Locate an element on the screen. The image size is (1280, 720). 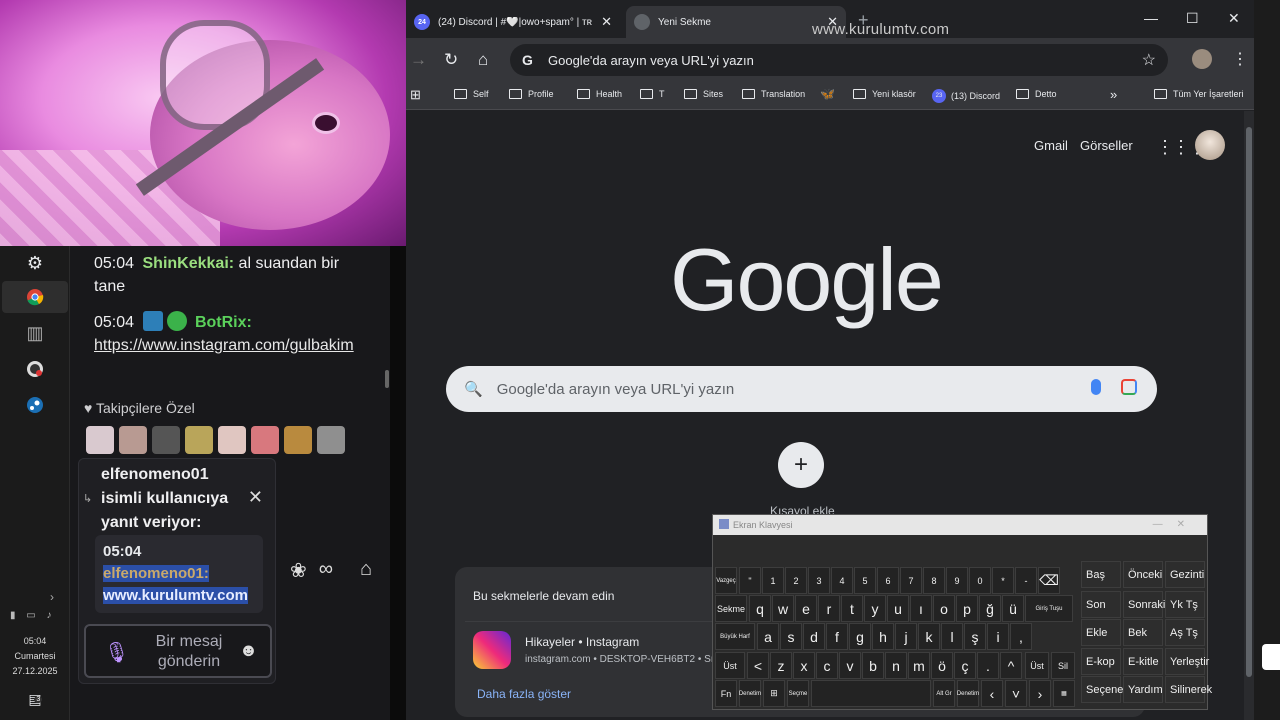
key-tab: Sekme is located at coordinates (731, 608).